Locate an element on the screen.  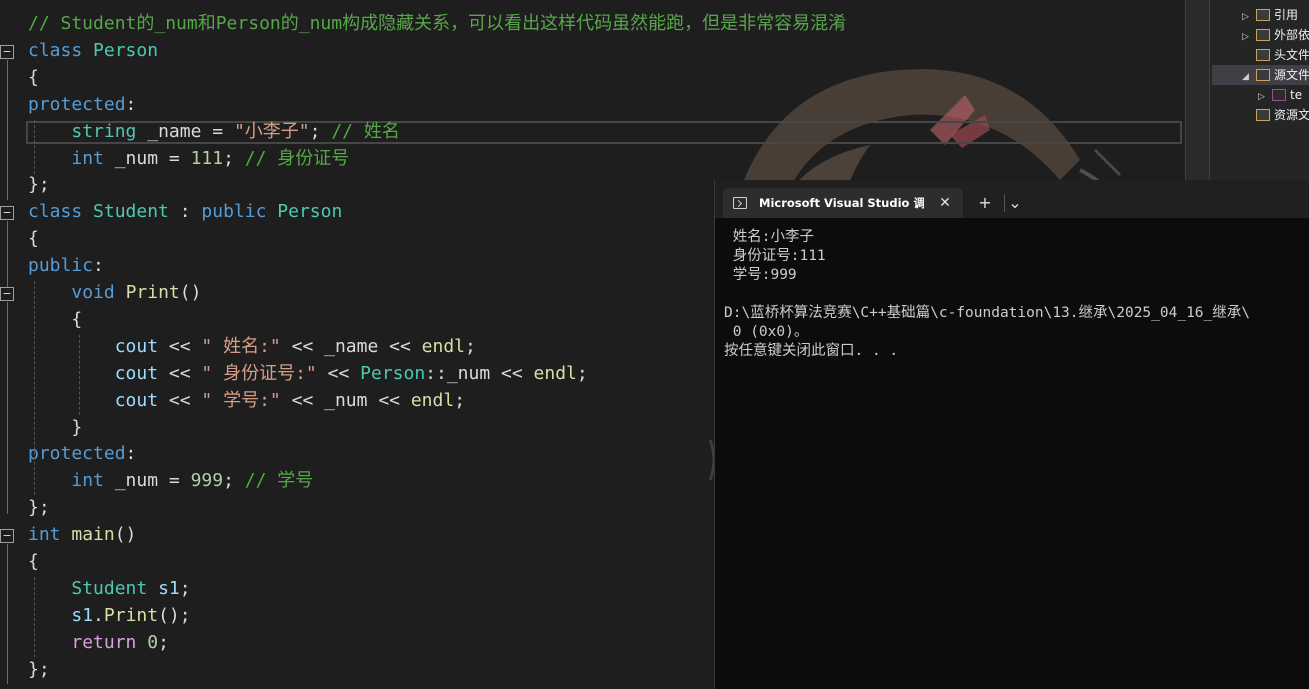
code-token: _name = is located at coordinates (185, 131).